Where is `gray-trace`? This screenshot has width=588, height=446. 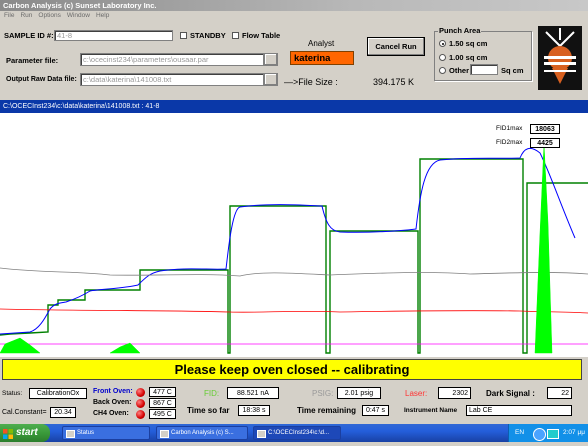
gray-trace is located at coordinates (294, 272).